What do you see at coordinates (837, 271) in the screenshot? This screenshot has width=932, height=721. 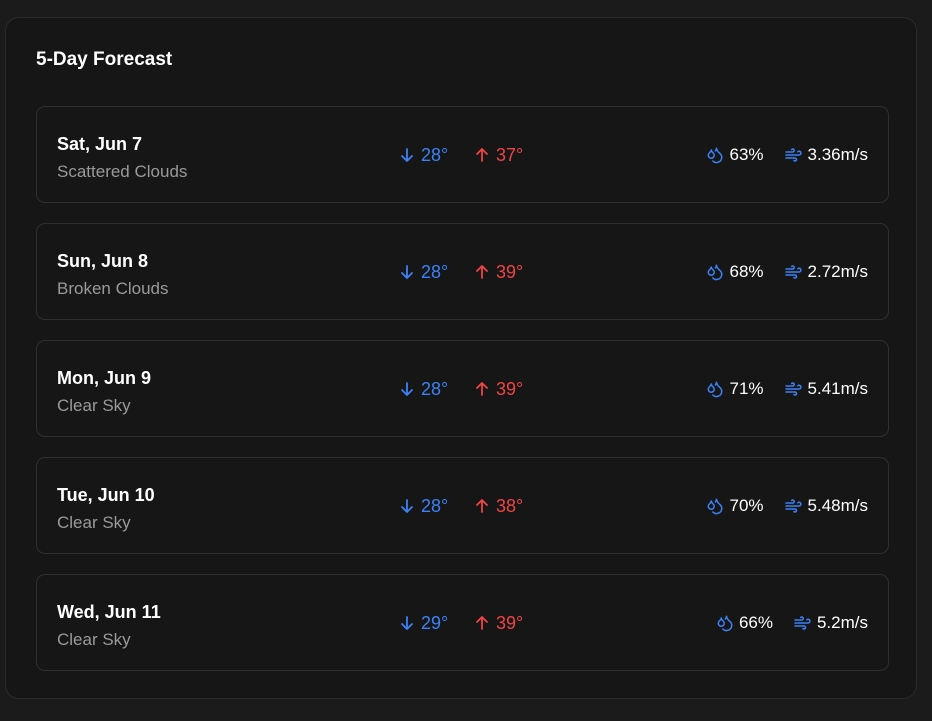 I see `wind-value: 2.72m/s` at bounding box center [837, 271].